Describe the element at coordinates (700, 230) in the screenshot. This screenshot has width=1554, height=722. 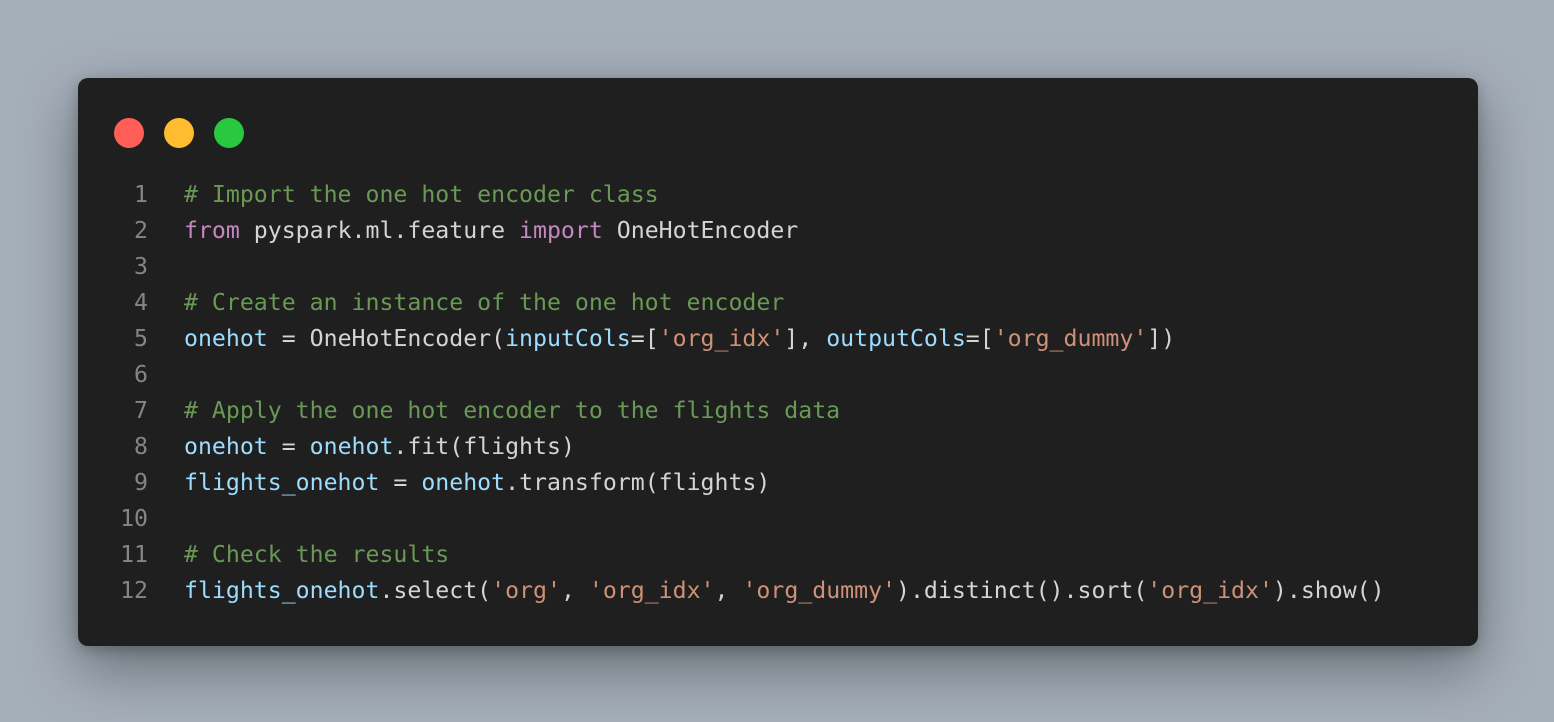
I see `code-token-plain: OneHotEncoder` at that location.